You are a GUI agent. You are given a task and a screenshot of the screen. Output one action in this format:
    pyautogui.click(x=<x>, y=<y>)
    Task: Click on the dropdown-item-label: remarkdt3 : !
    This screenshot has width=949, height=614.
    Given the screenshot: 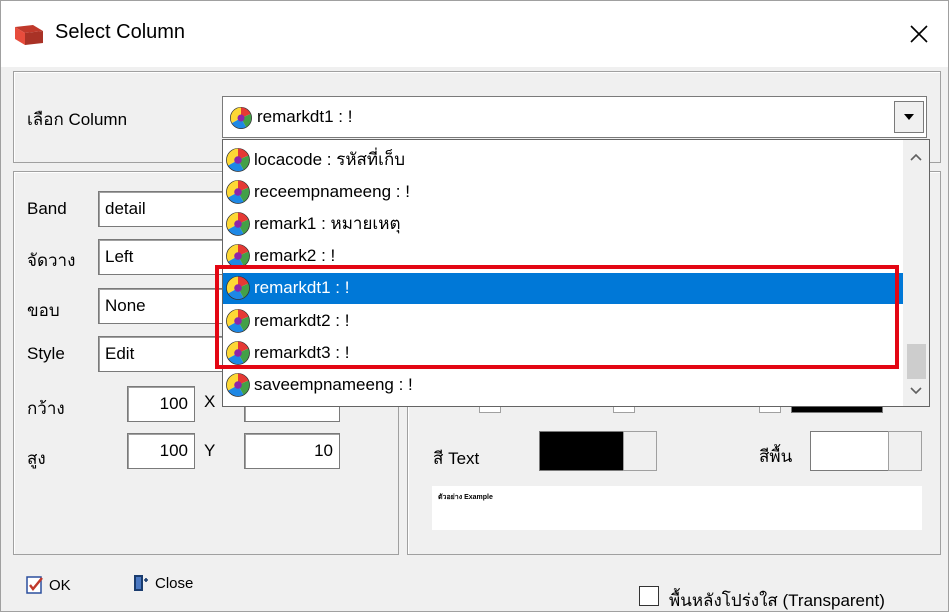 What is the action you would take?
    pyautogui.click(x=302, y=352)
    